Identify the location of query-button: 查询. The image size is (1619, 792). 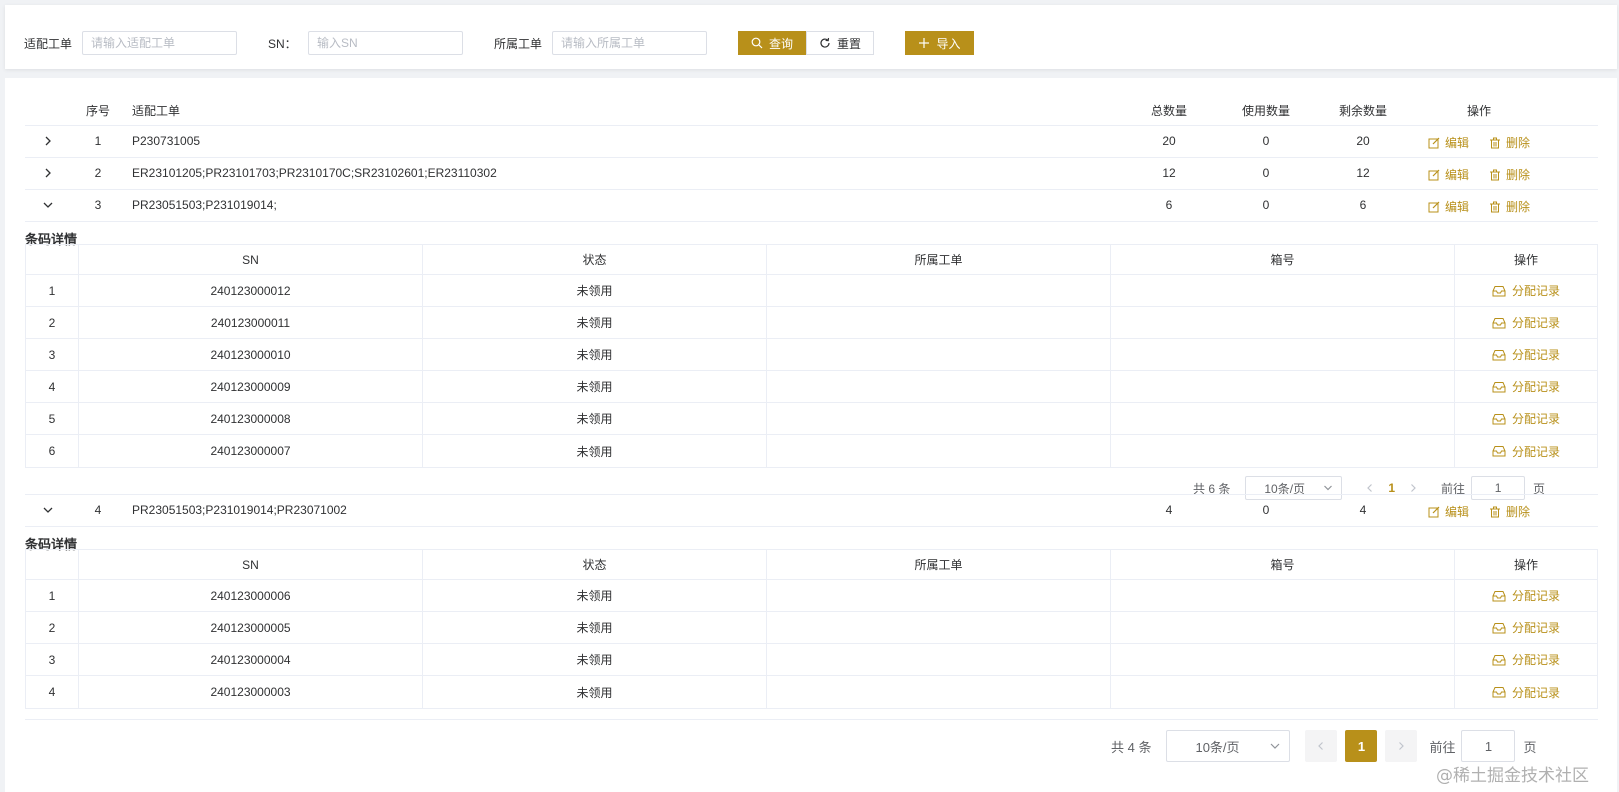
(772, 43).